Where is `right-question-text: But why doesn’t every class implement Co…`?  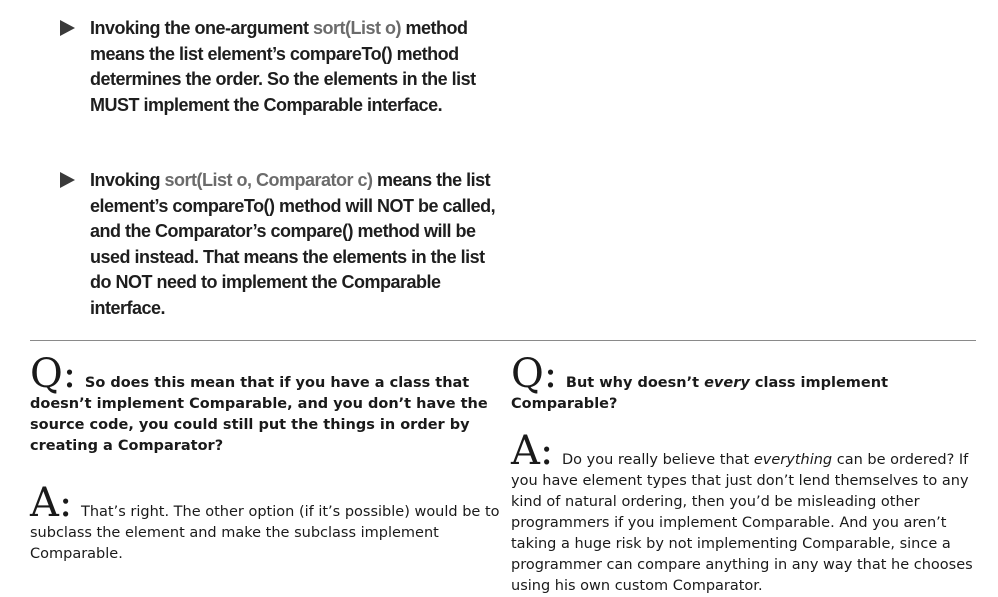
right-question-text: But why doesn’t every class implement Co… is located at coordinates (699, 393).